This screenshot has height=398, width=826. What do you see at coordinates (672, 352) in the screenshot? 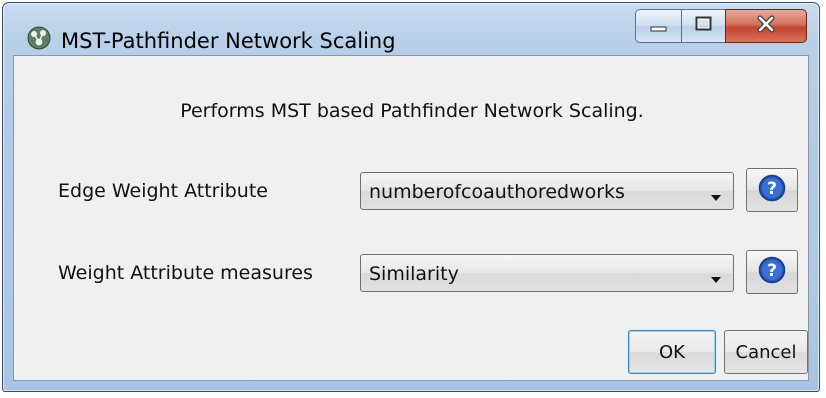
I see `ok-button: OK` at bounding box center [672, 352].